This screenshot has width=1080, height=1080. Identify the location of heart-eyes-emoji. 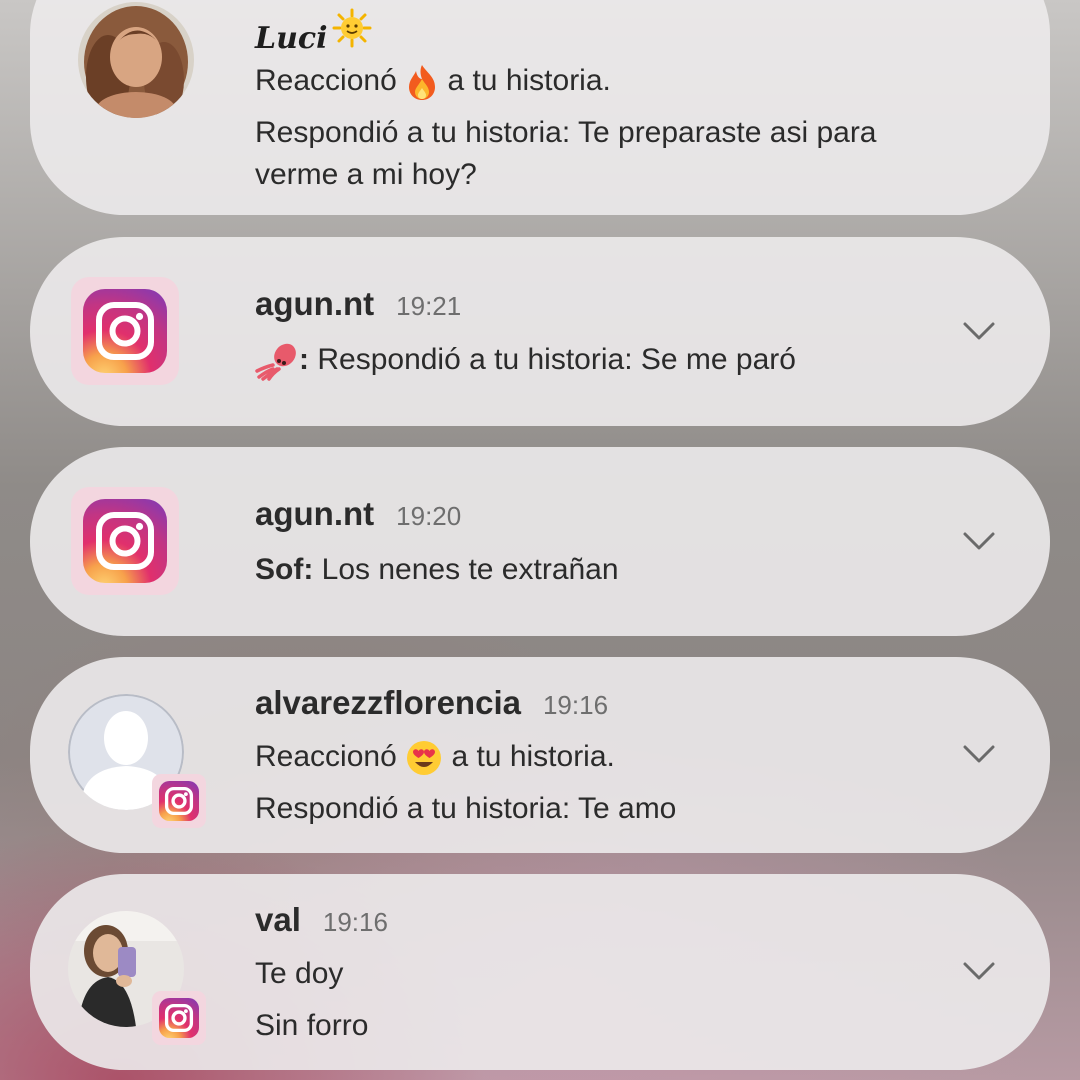
(424, 758).